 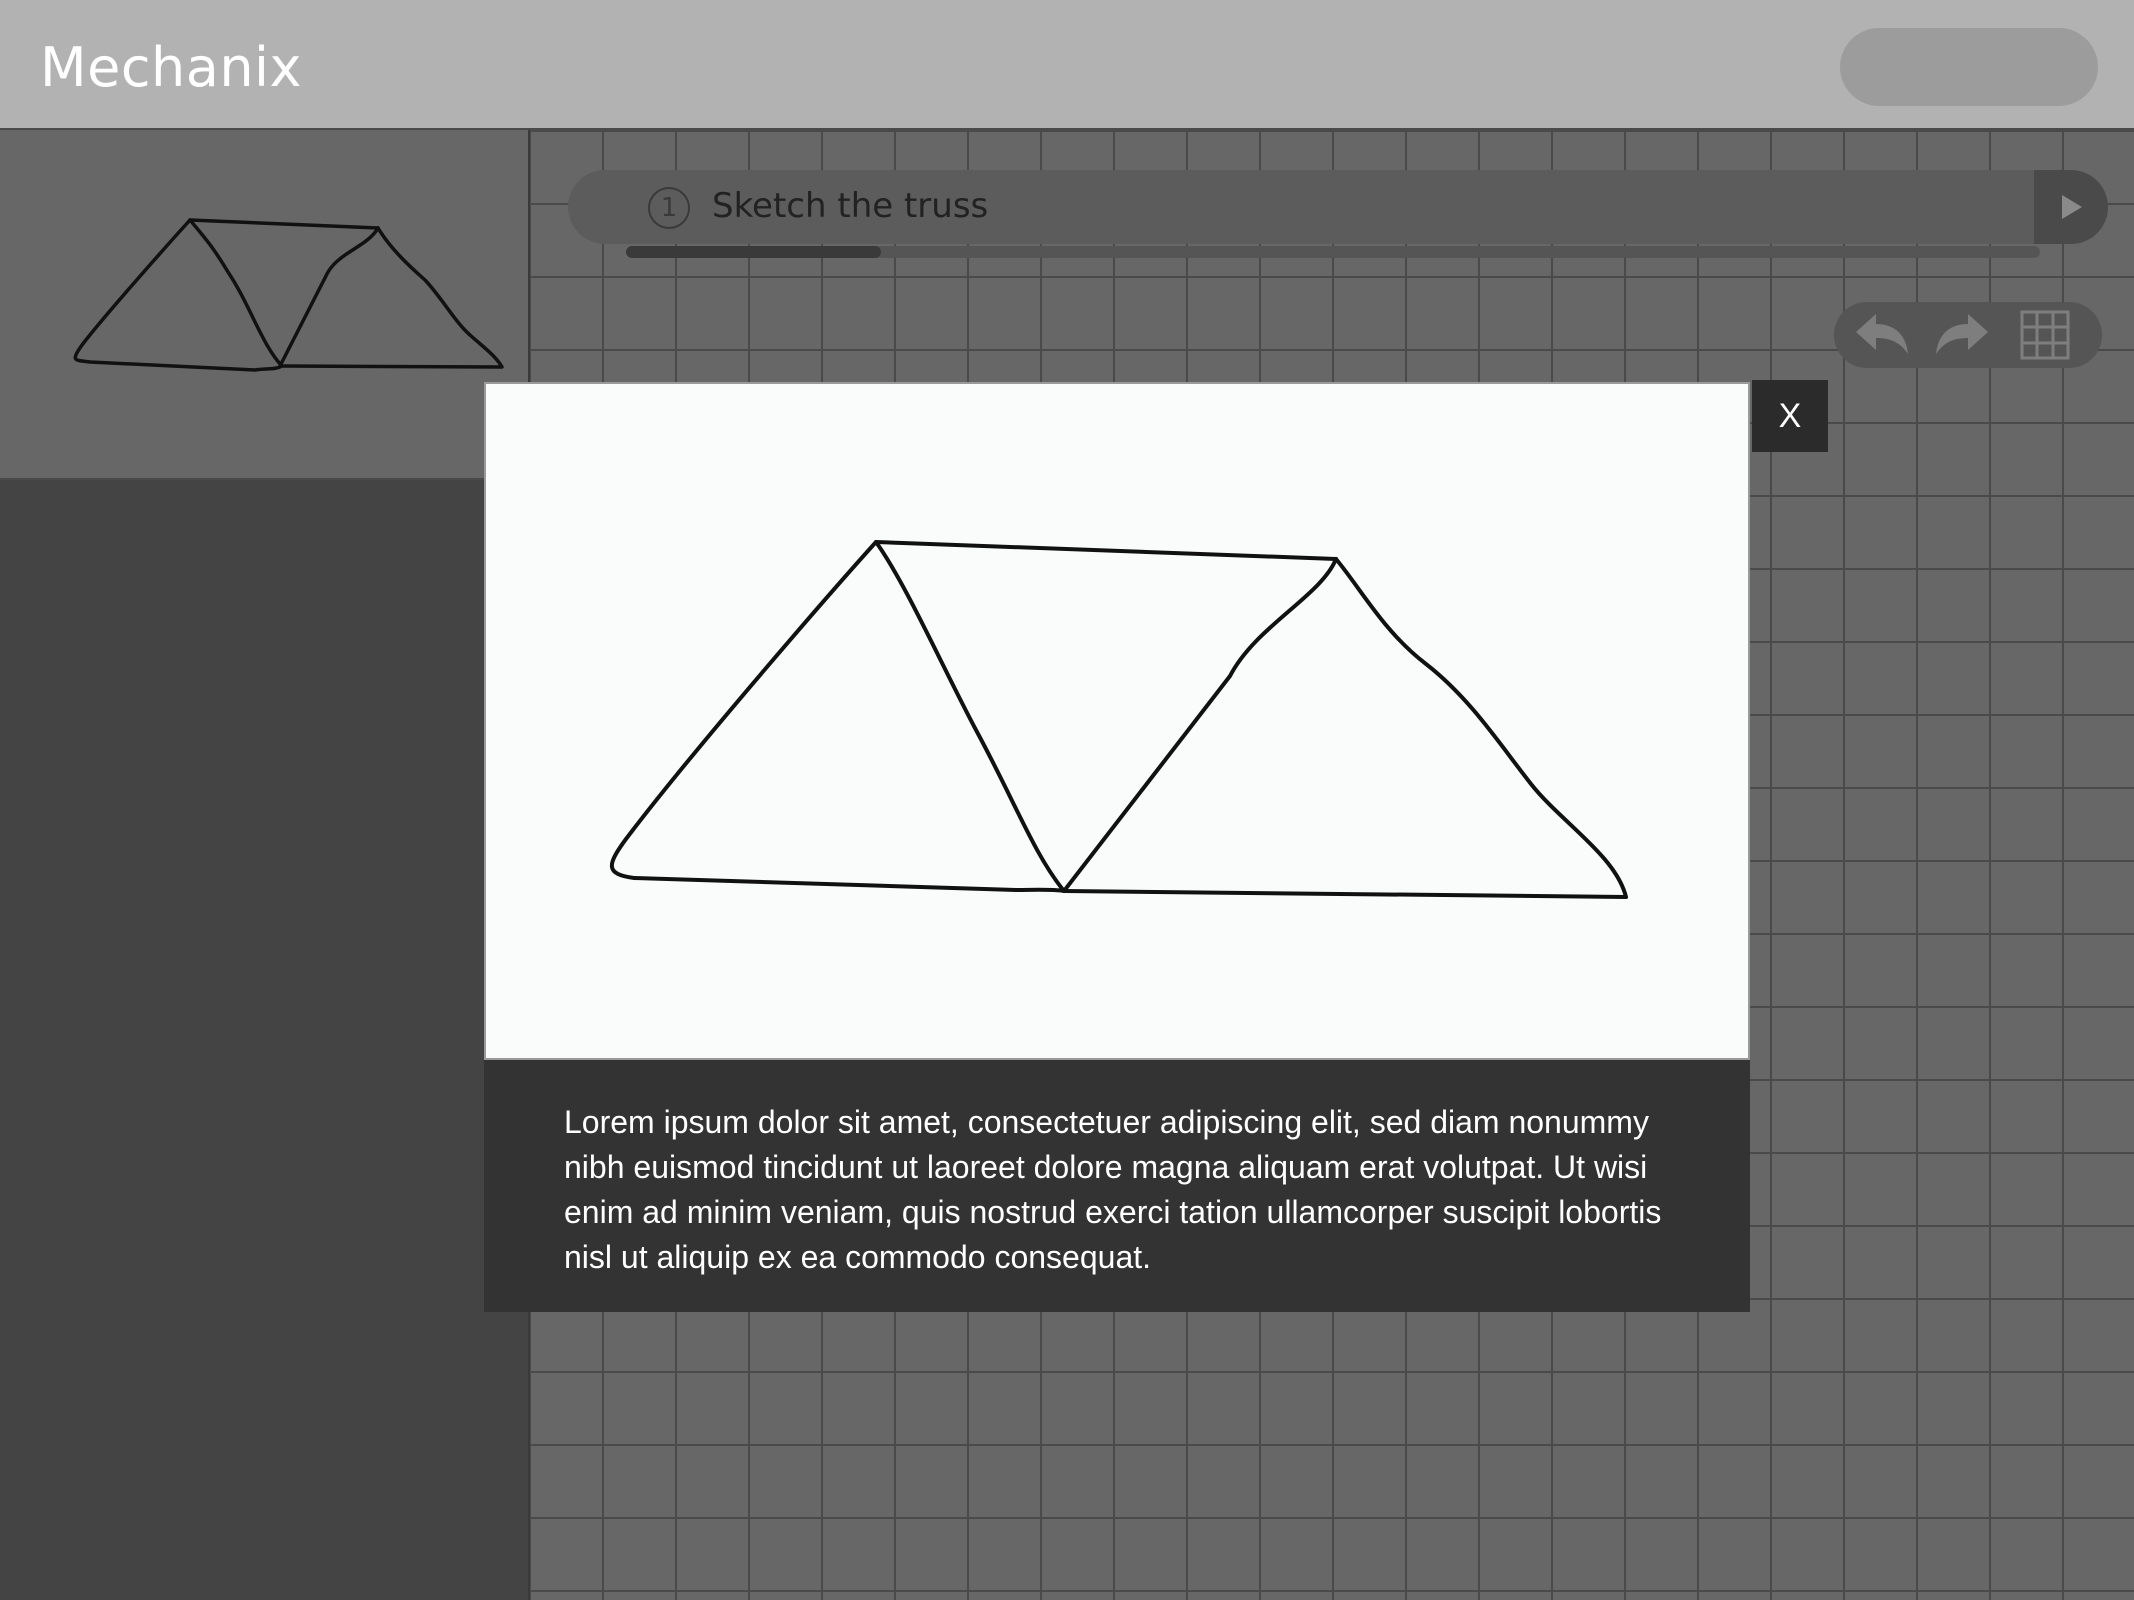 What do you see at coordinates (1969, 67) in the screenshot?
I see `header-account-button` at bounding box center [1969, 67].